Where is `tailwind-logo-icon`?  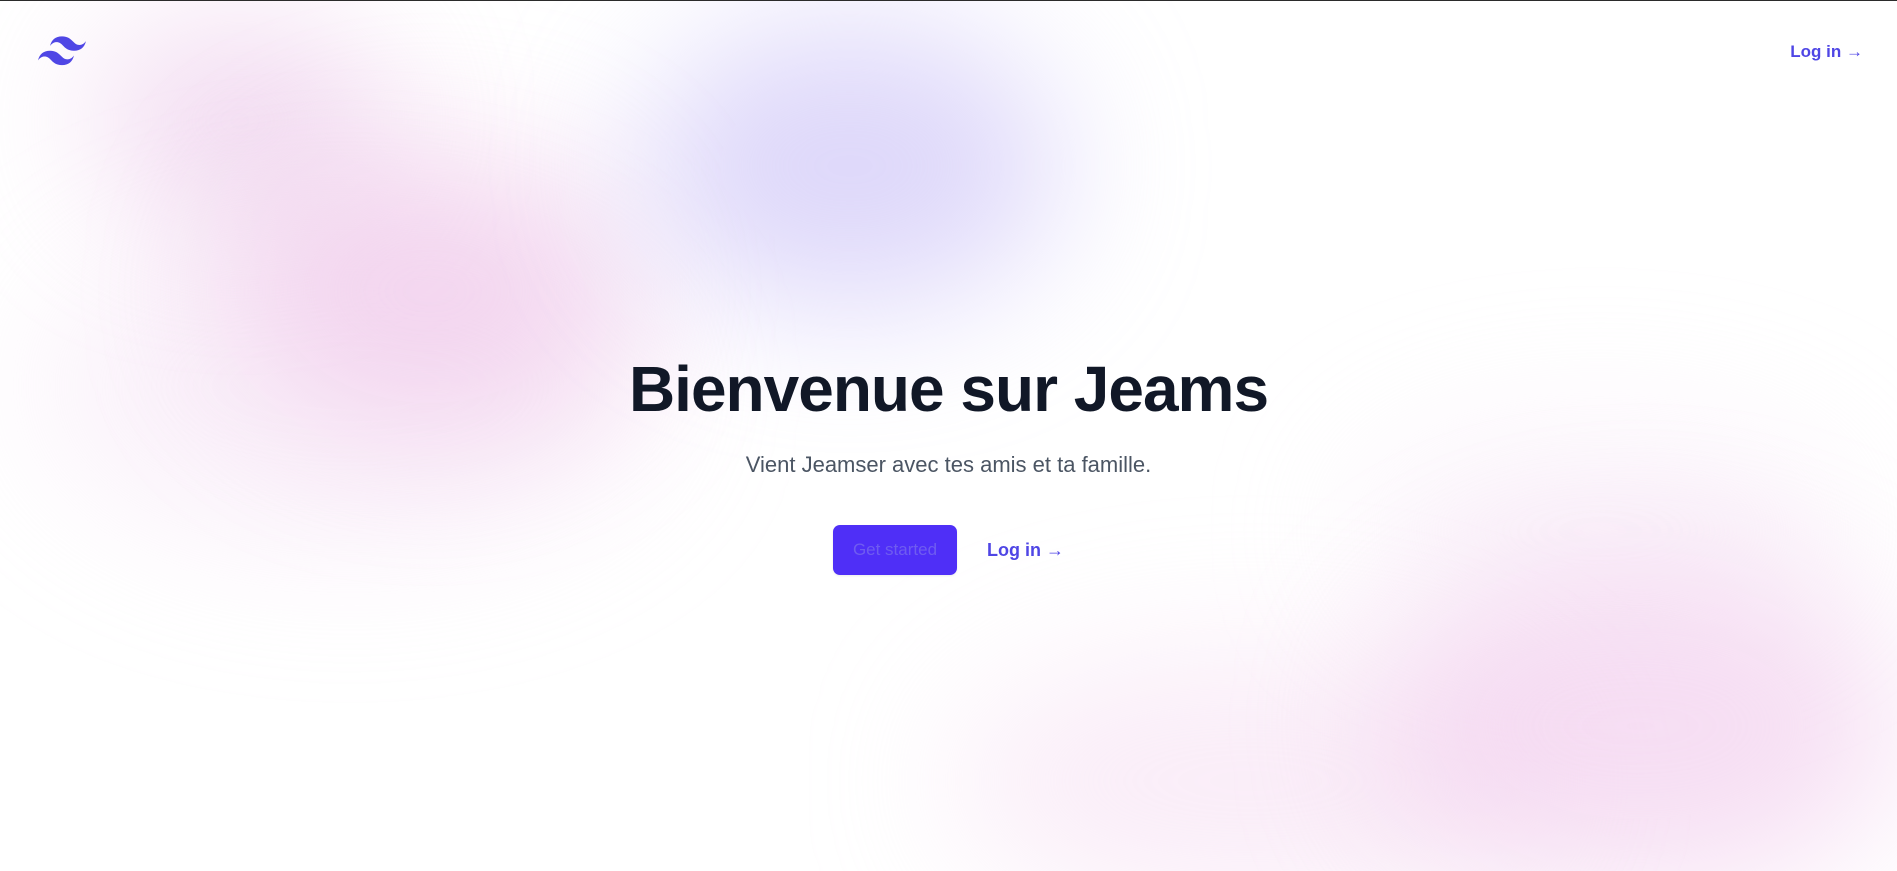 tailwind-logo-icon is located at coordinates (62, 51).